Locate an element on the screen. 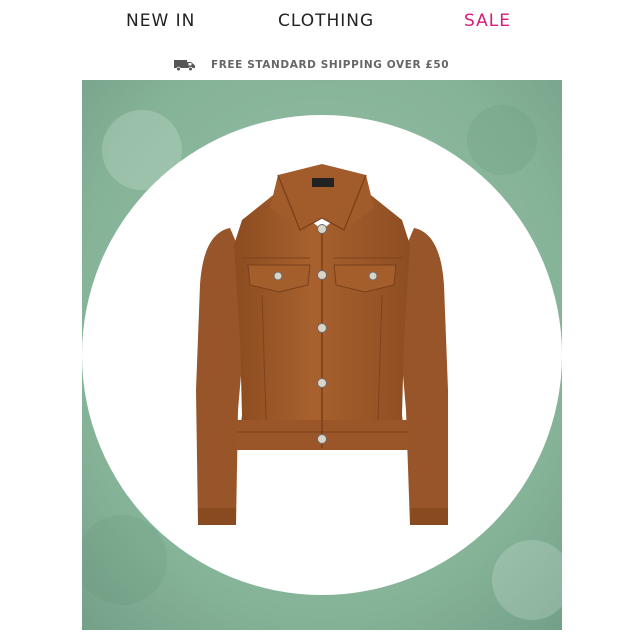 This screenshot has width=623, height=640. nav-new-in: NEW IN is located at coordinates (160, 21).